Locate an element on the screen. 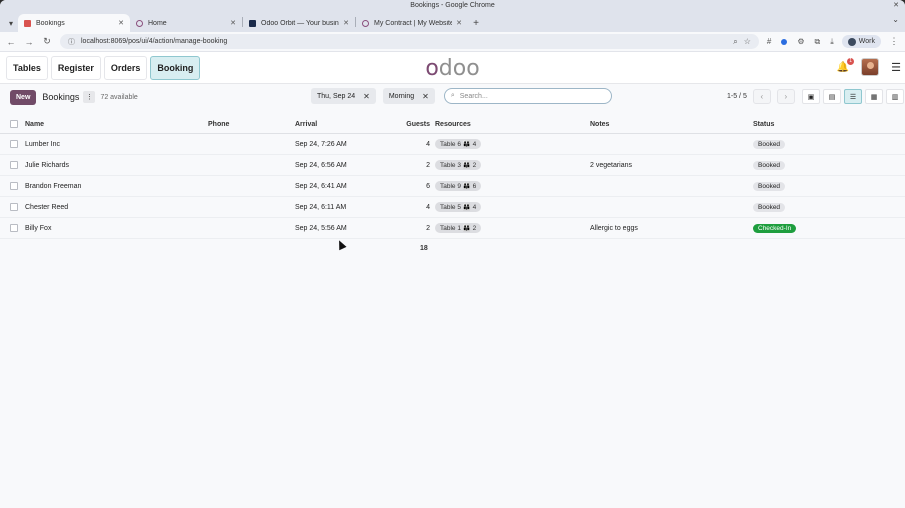  filter-label: Thu, Sep 24 is located at coordinates (336, 96).